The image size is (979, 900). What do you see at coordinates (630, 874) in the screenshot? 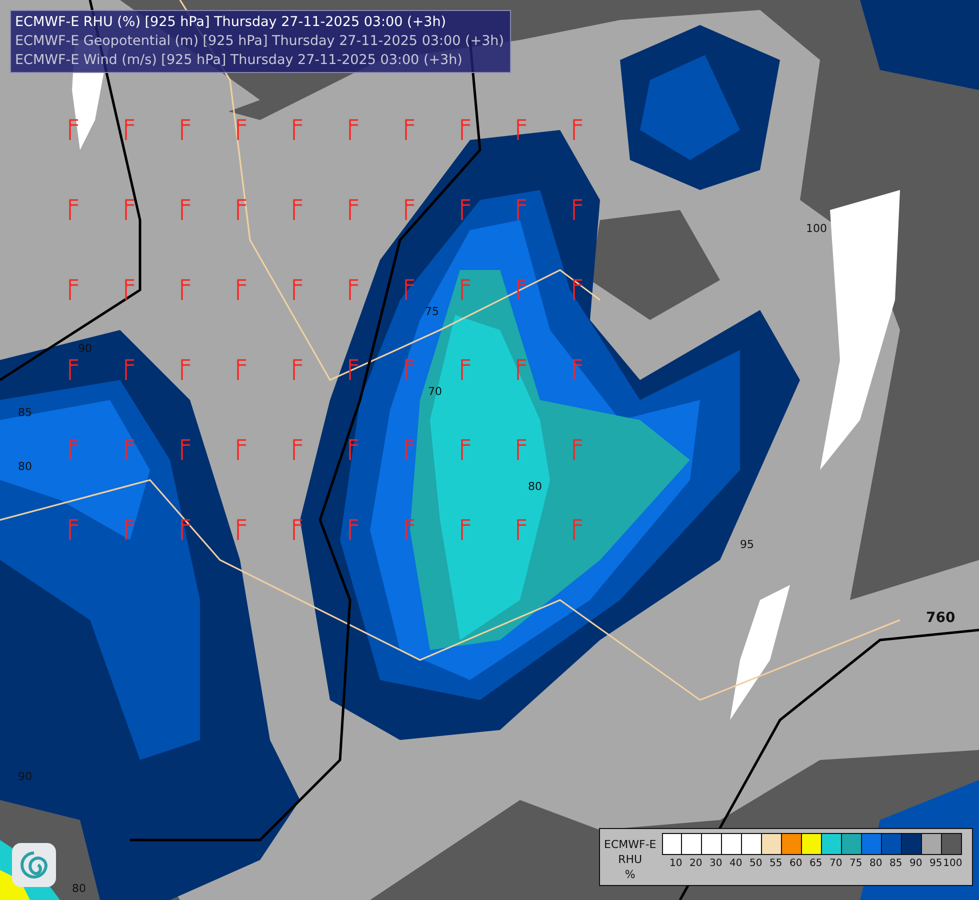
I see `legend-title: %` at bounding box center [630, 874].